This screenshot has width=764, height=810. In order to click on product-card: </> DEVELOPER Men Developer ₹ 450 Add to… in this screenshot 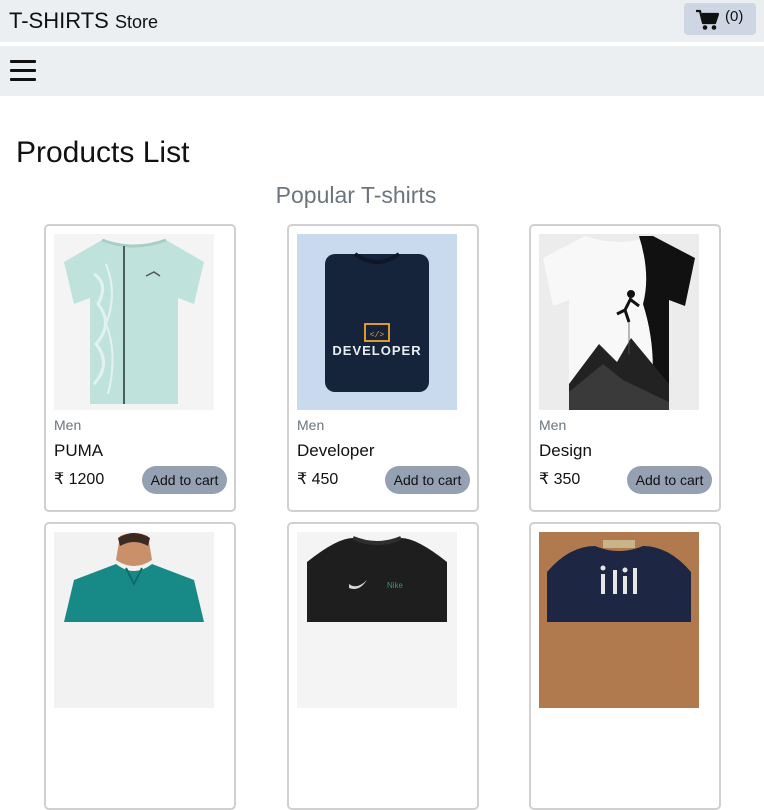, I will do `click(383, 368)`.